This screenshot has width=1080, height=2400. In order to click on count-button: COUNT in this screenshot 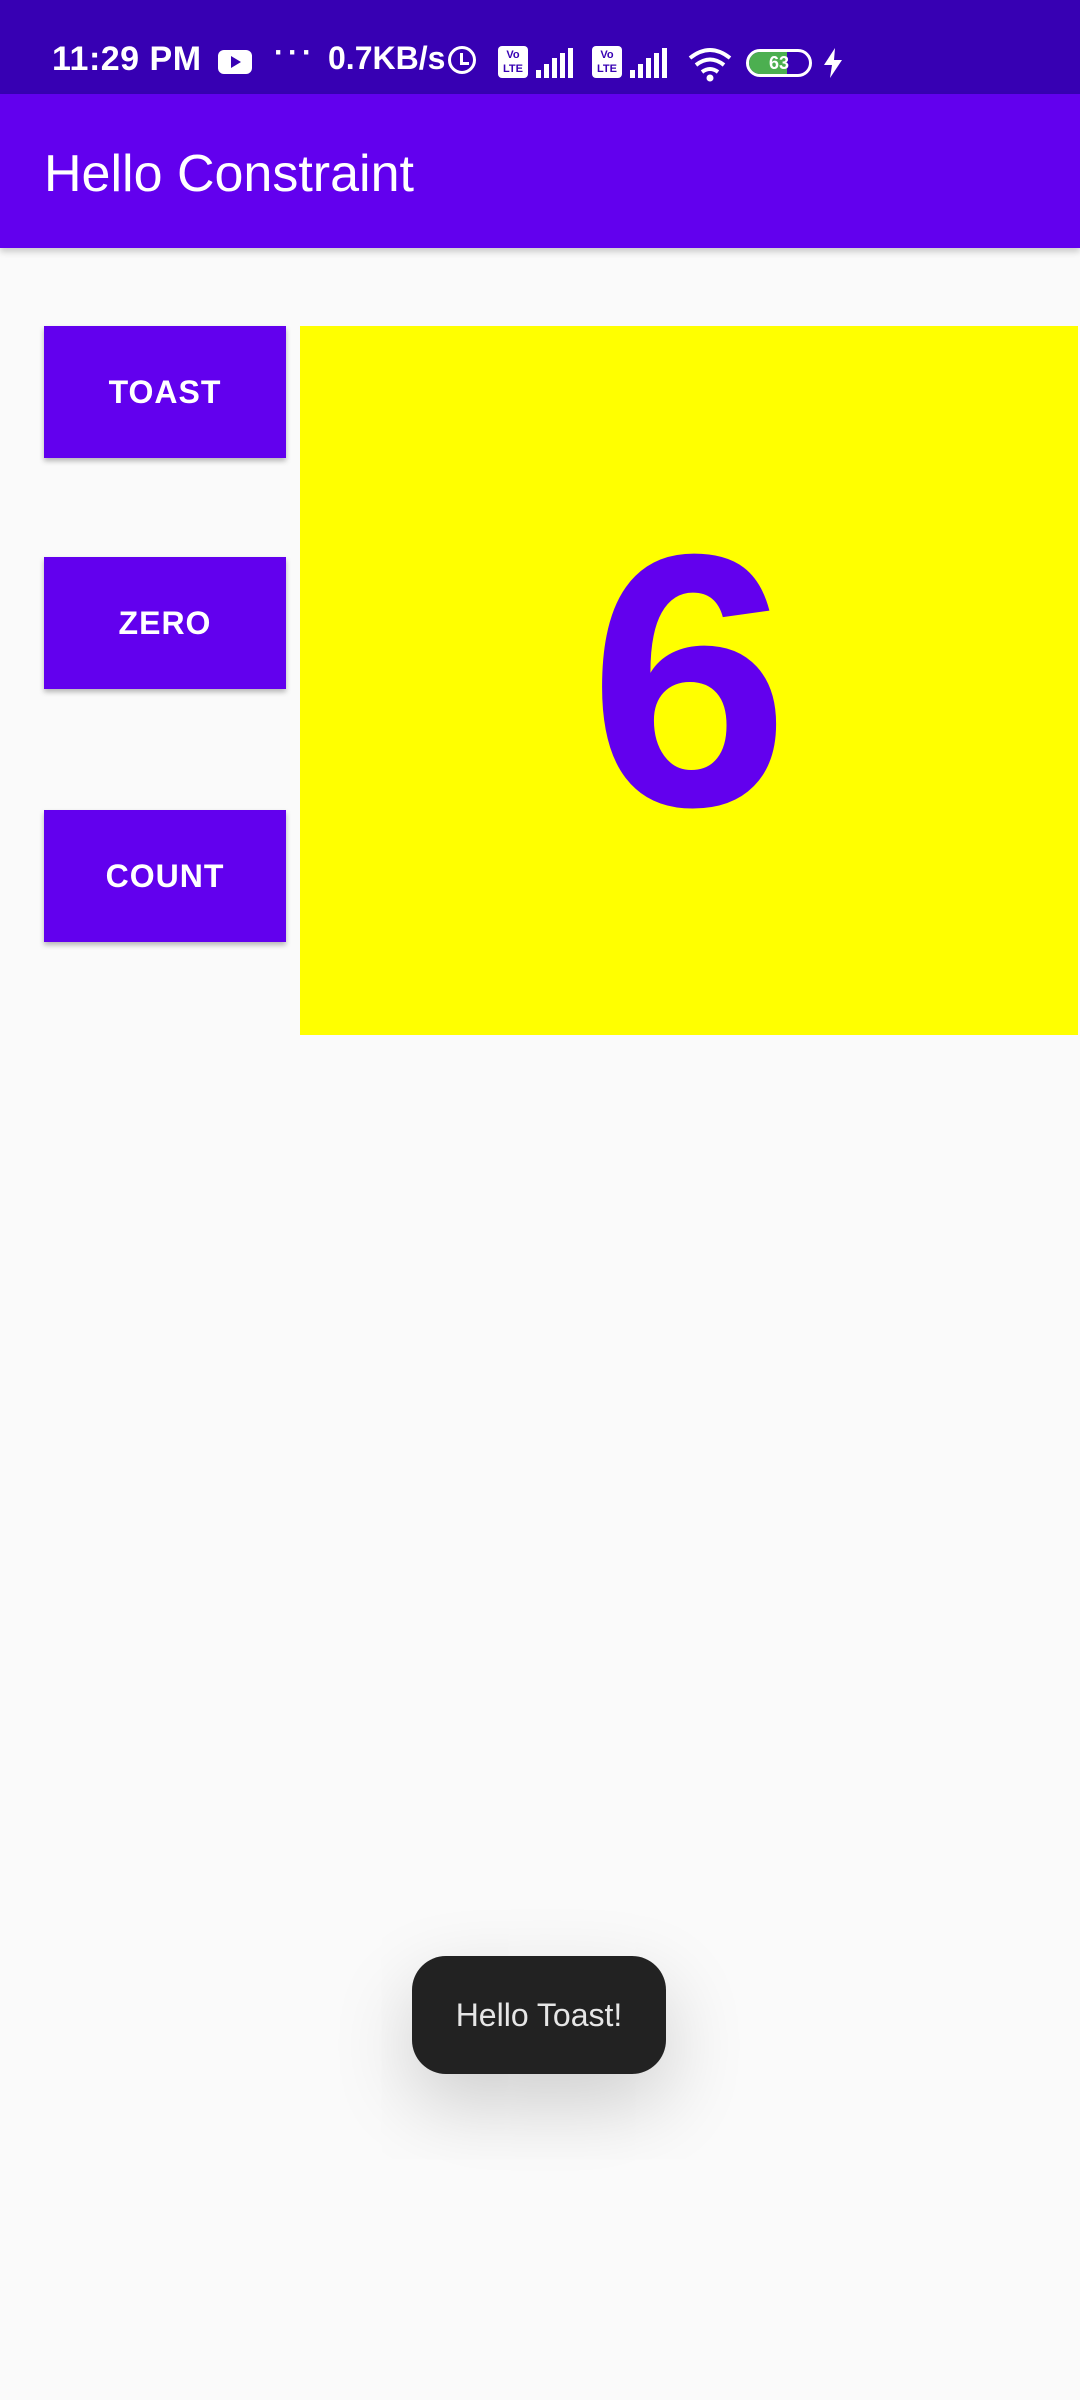, I will do `click(165, 876)`.